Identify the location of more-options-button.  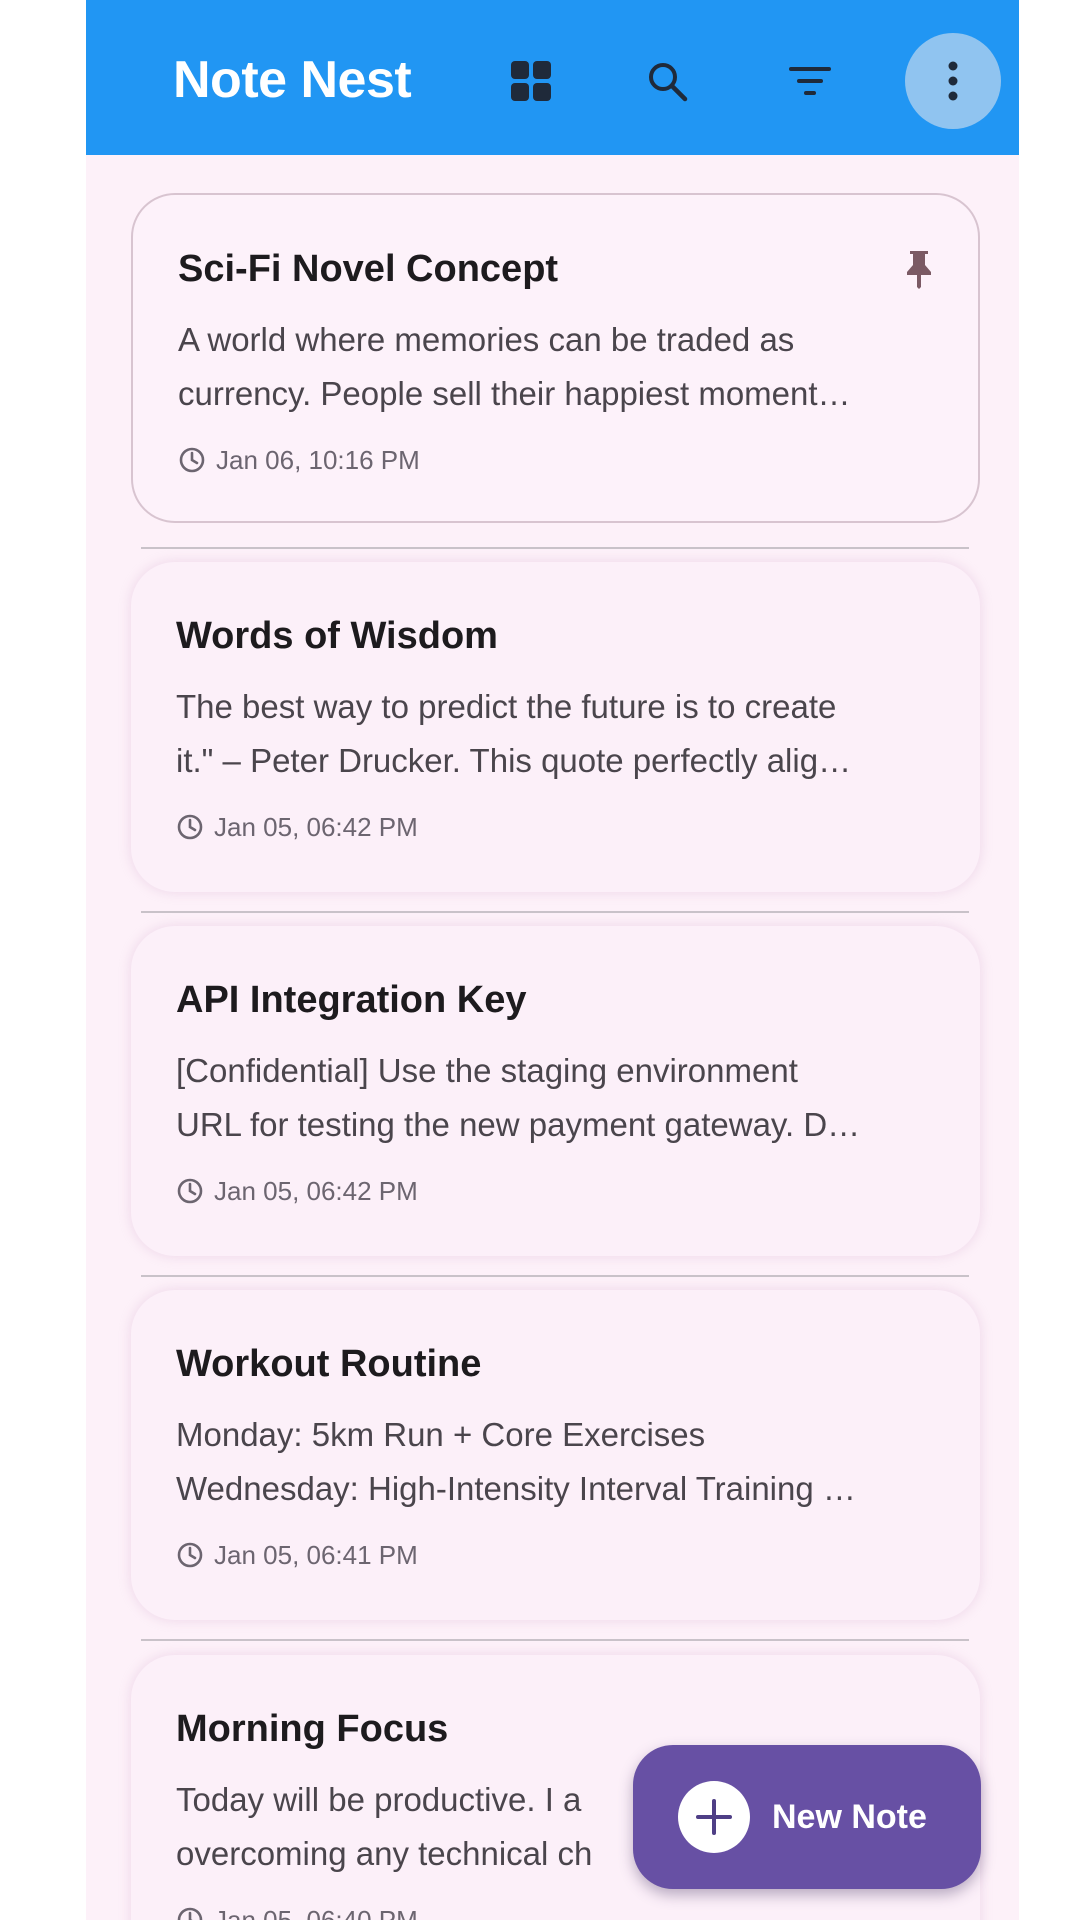
(953, 81).